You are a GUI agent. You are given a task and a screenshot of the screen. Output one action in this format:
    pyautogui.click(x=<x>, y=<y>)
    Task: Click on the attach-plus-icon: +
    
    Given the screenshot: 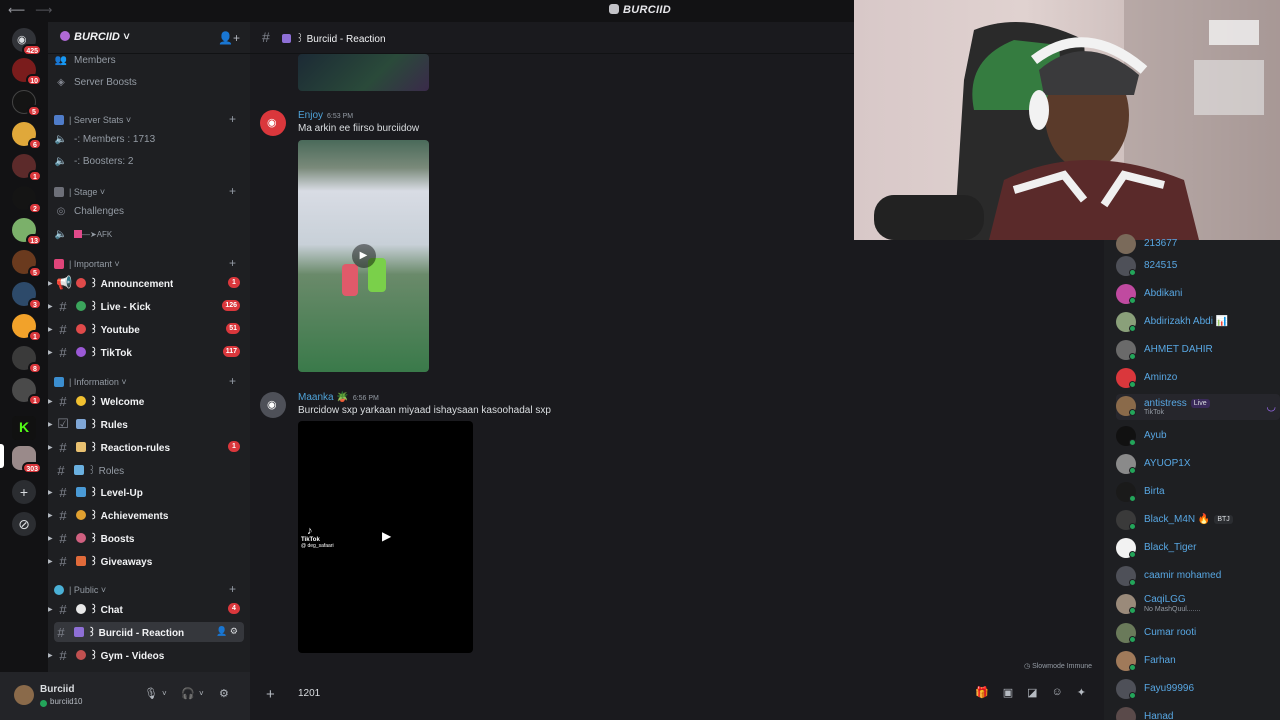 What is the action you would take?
    pyautogui.click(x=270, y=694)
    